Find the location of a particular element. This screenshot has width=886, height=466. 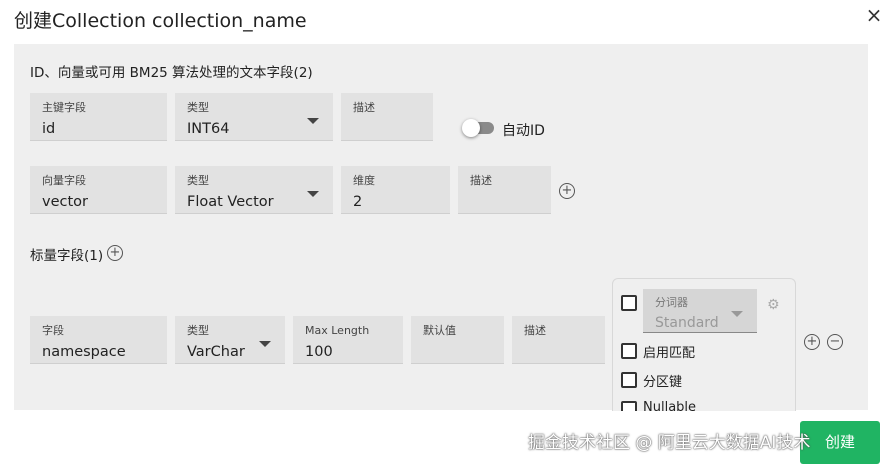

tokenizer-value: Standard is located at coordinates (687, 323).